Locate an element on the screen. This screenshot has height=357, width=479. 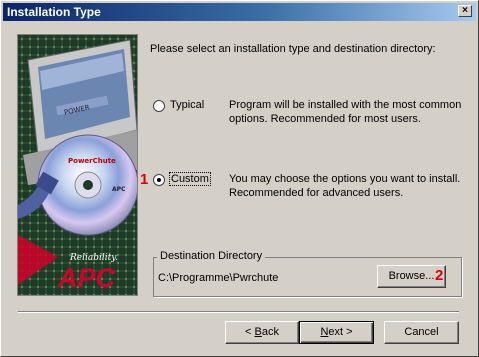
back-button-arrow: < is located at coordinates (250, 332).